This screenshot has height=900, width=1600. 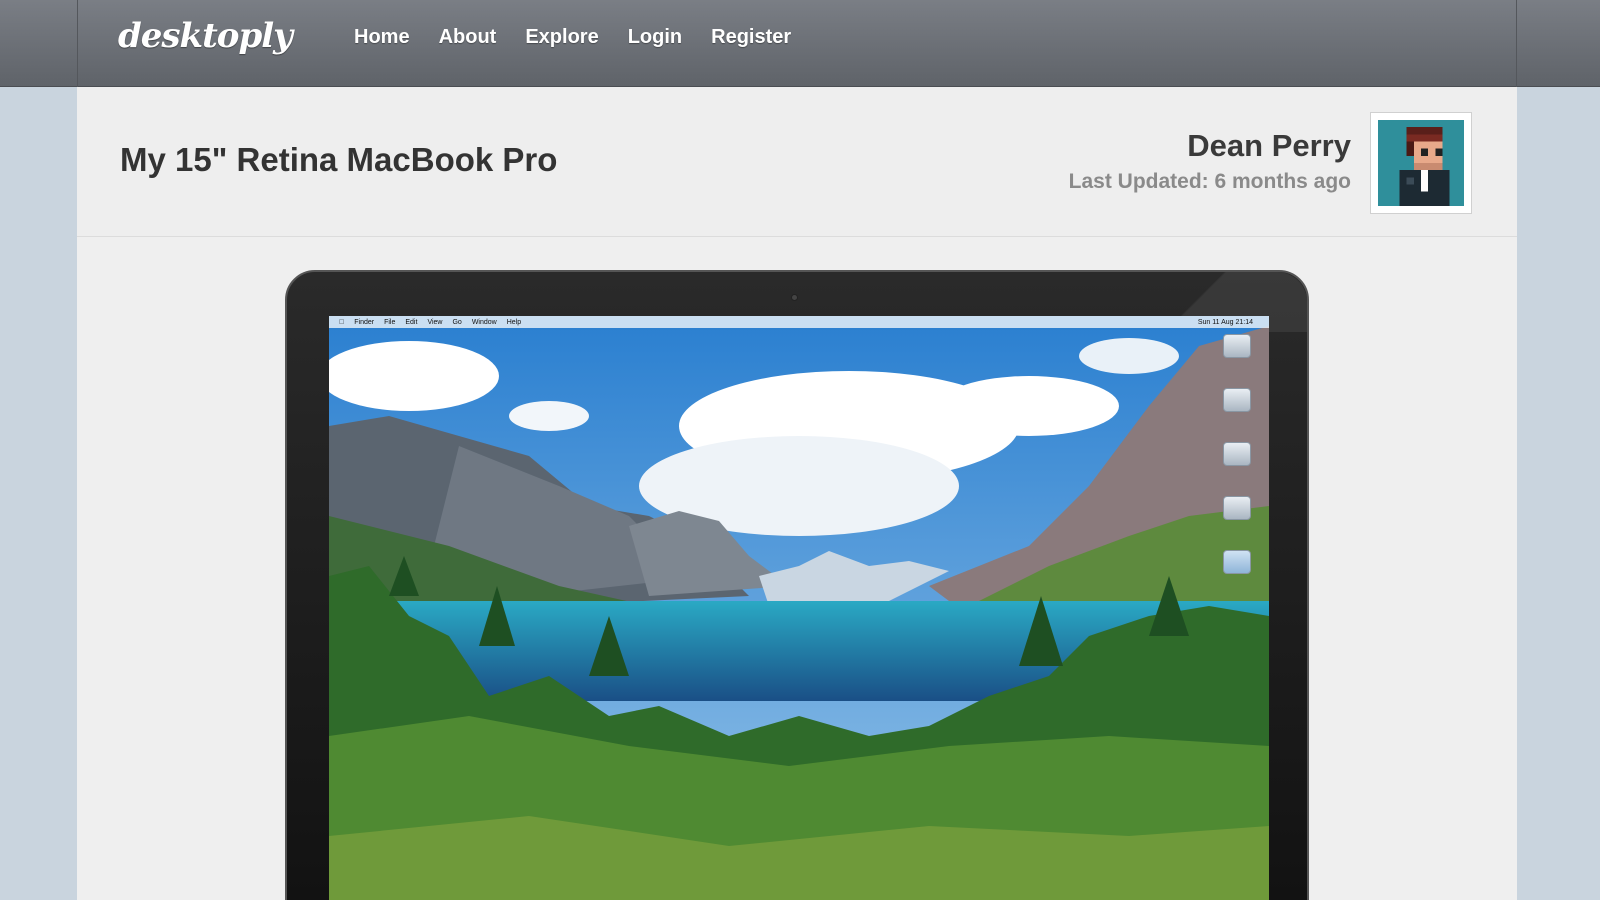 I want to click on menubar-item: Go, so click(x=454, y=322).